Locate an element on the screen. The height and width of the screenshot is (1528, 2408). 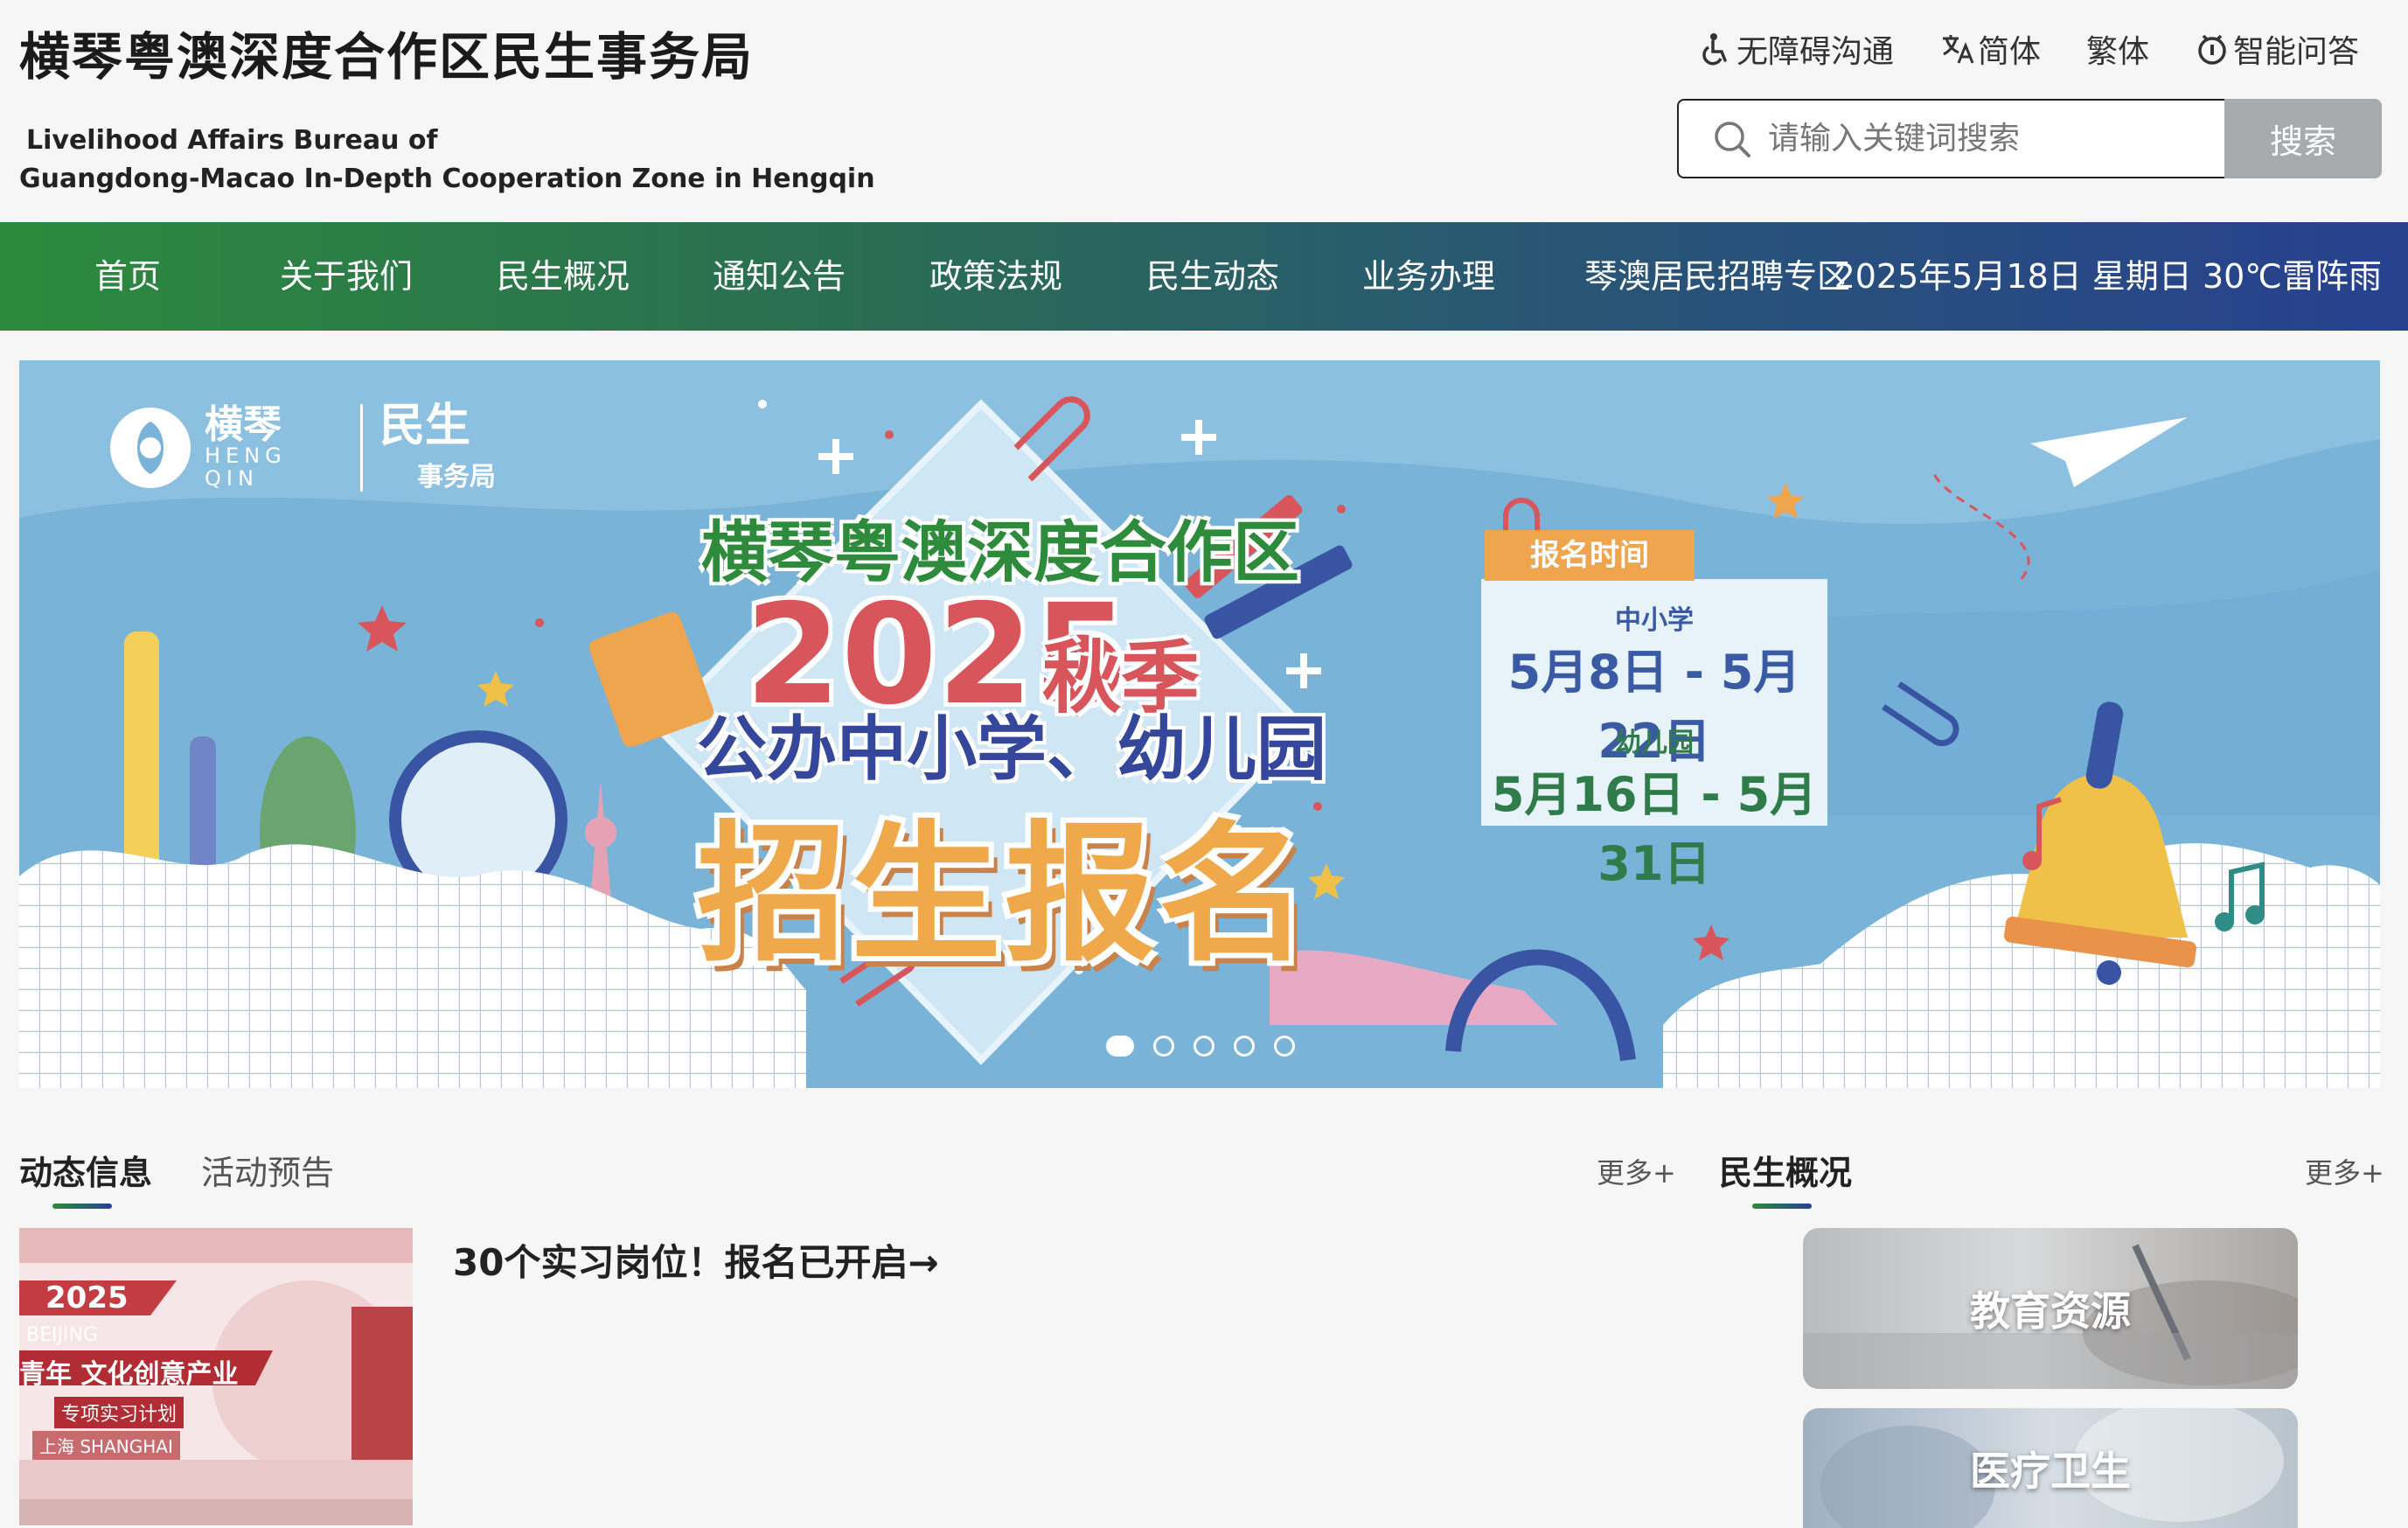
search-field-wrapper is located at coordinates (1950, 138).